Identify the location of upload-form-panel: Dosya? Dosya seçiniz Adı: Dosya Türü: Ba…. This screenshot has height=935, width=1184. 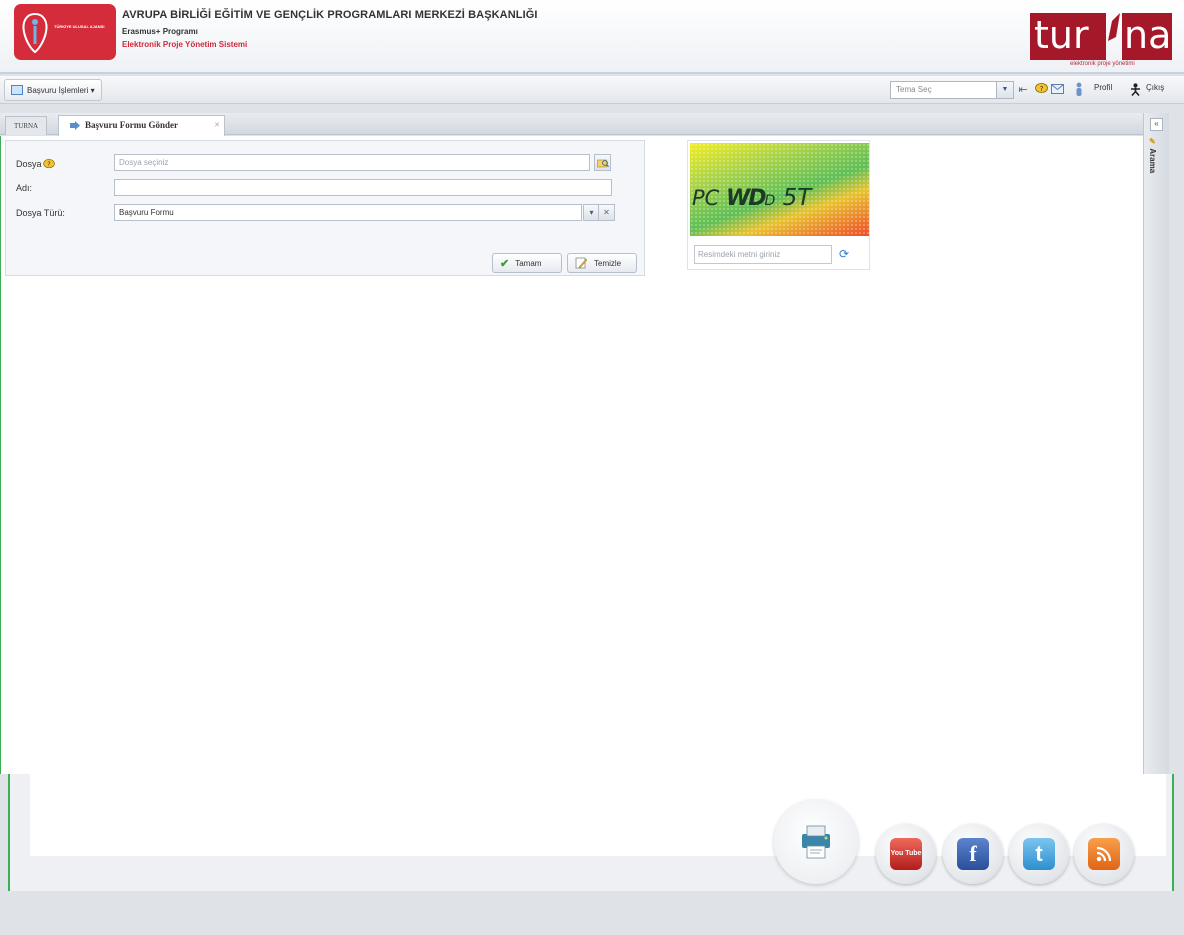
(325, 208).